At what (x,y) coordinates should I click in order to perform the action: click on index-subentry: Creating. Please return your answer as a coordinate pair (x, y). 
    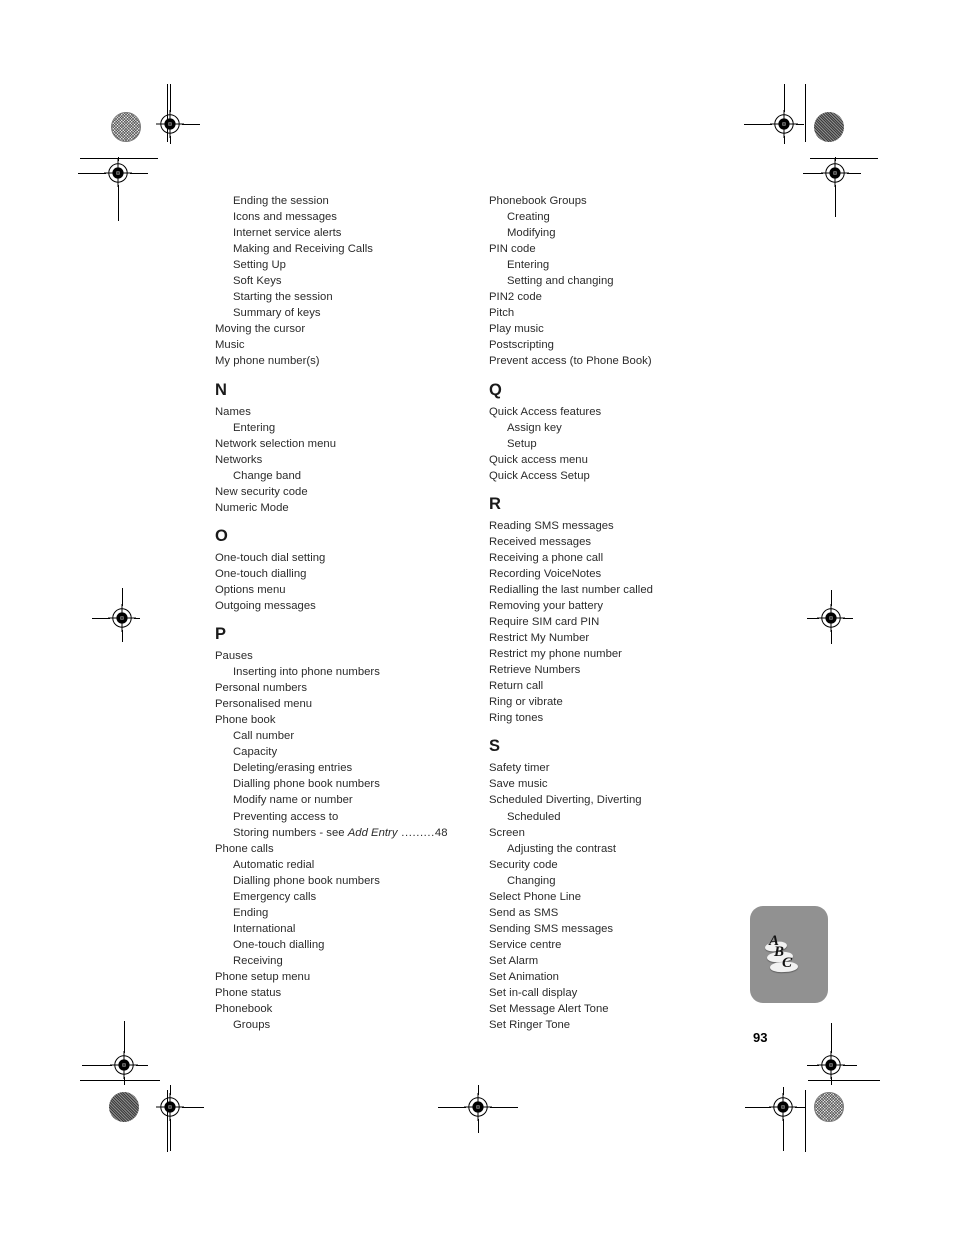
    Looking at the image, I should click on (528, 217).